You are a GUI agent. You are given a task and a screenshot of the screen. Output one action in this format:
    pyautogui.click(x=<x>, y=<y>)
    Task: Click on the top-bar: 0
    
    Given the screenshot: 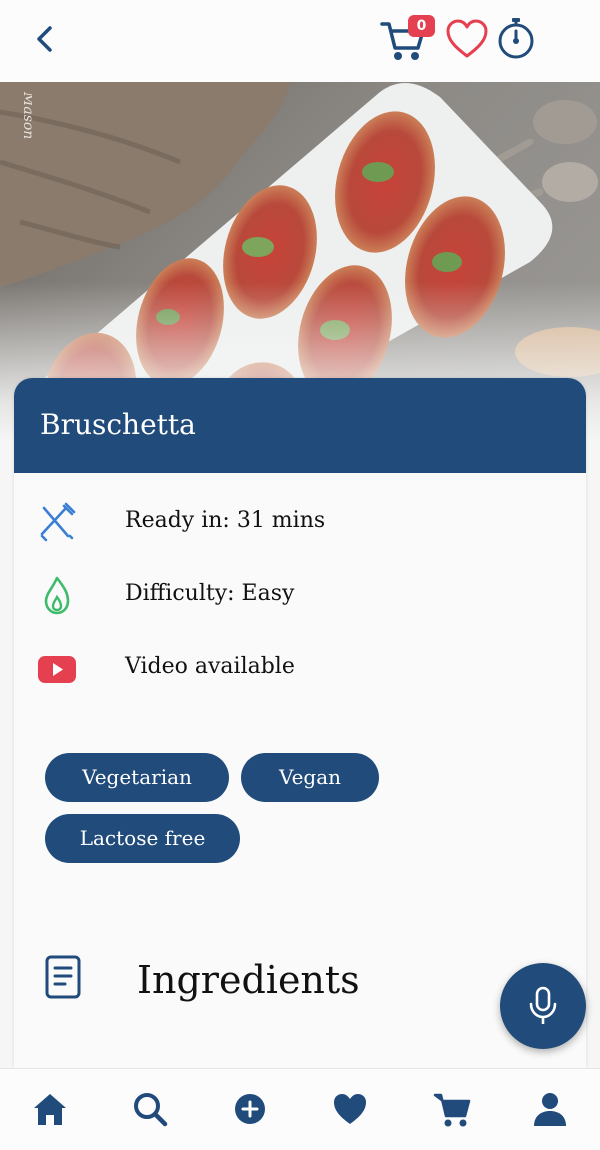 What is the action you would take?
    pyautogui.click(x=300, y=41)
    